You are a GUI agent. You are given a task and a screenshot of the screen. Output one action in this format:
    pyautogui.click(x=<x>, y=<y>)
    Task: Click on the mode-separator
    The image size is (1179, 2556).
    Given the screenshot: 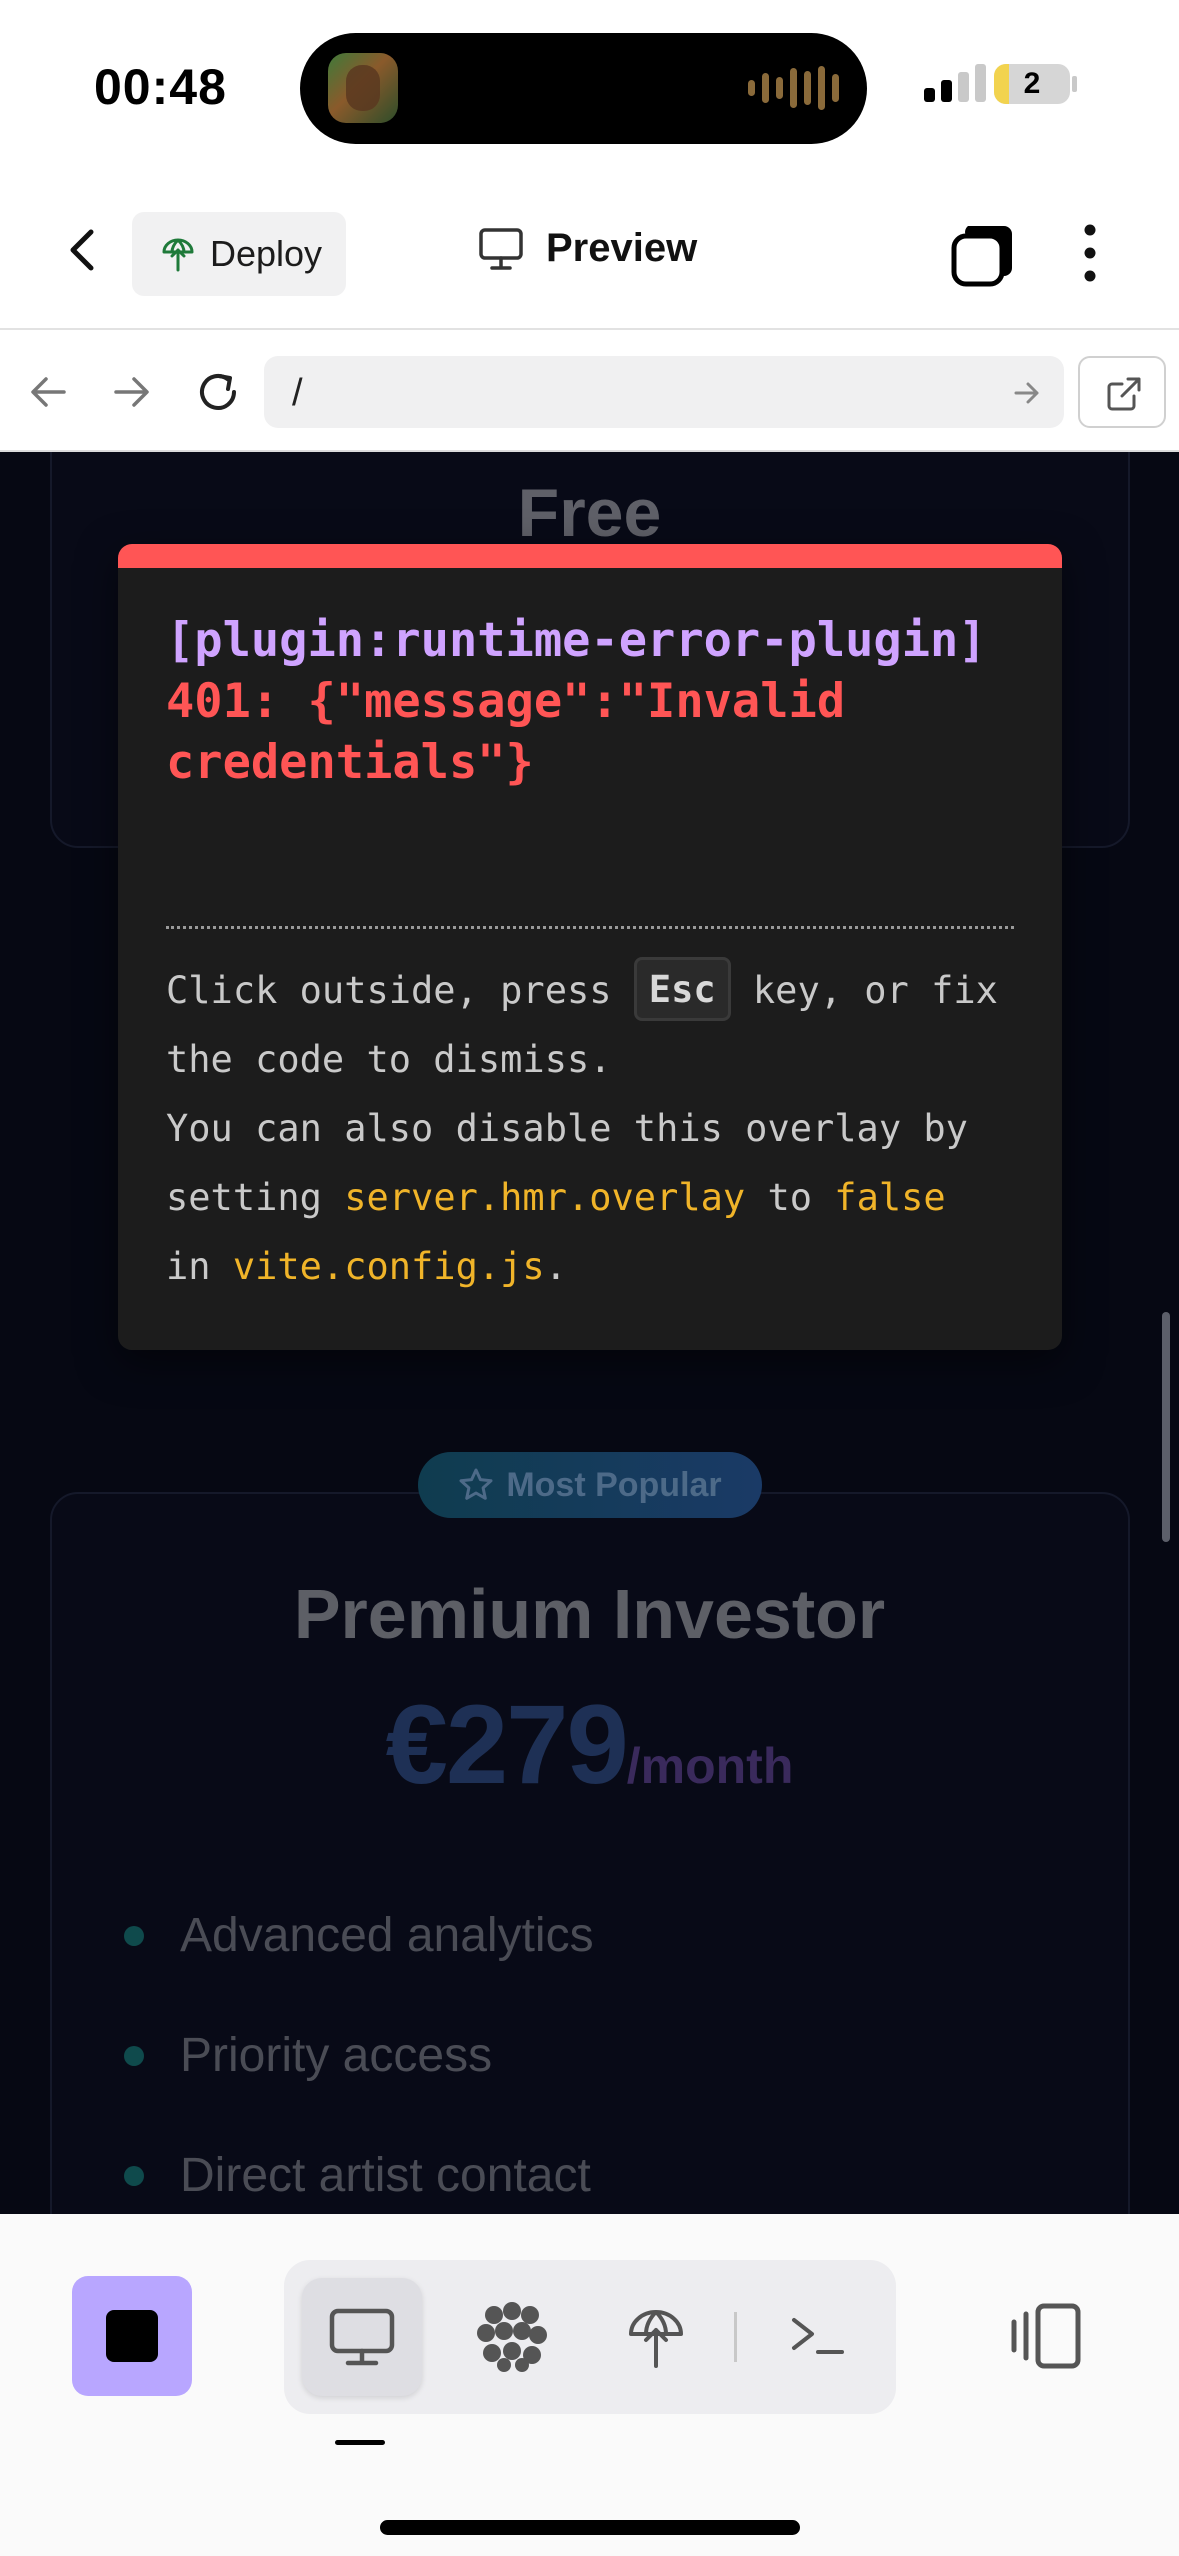 What is the action you would take?
    pyautogui.click(x=735, y=2337)
    